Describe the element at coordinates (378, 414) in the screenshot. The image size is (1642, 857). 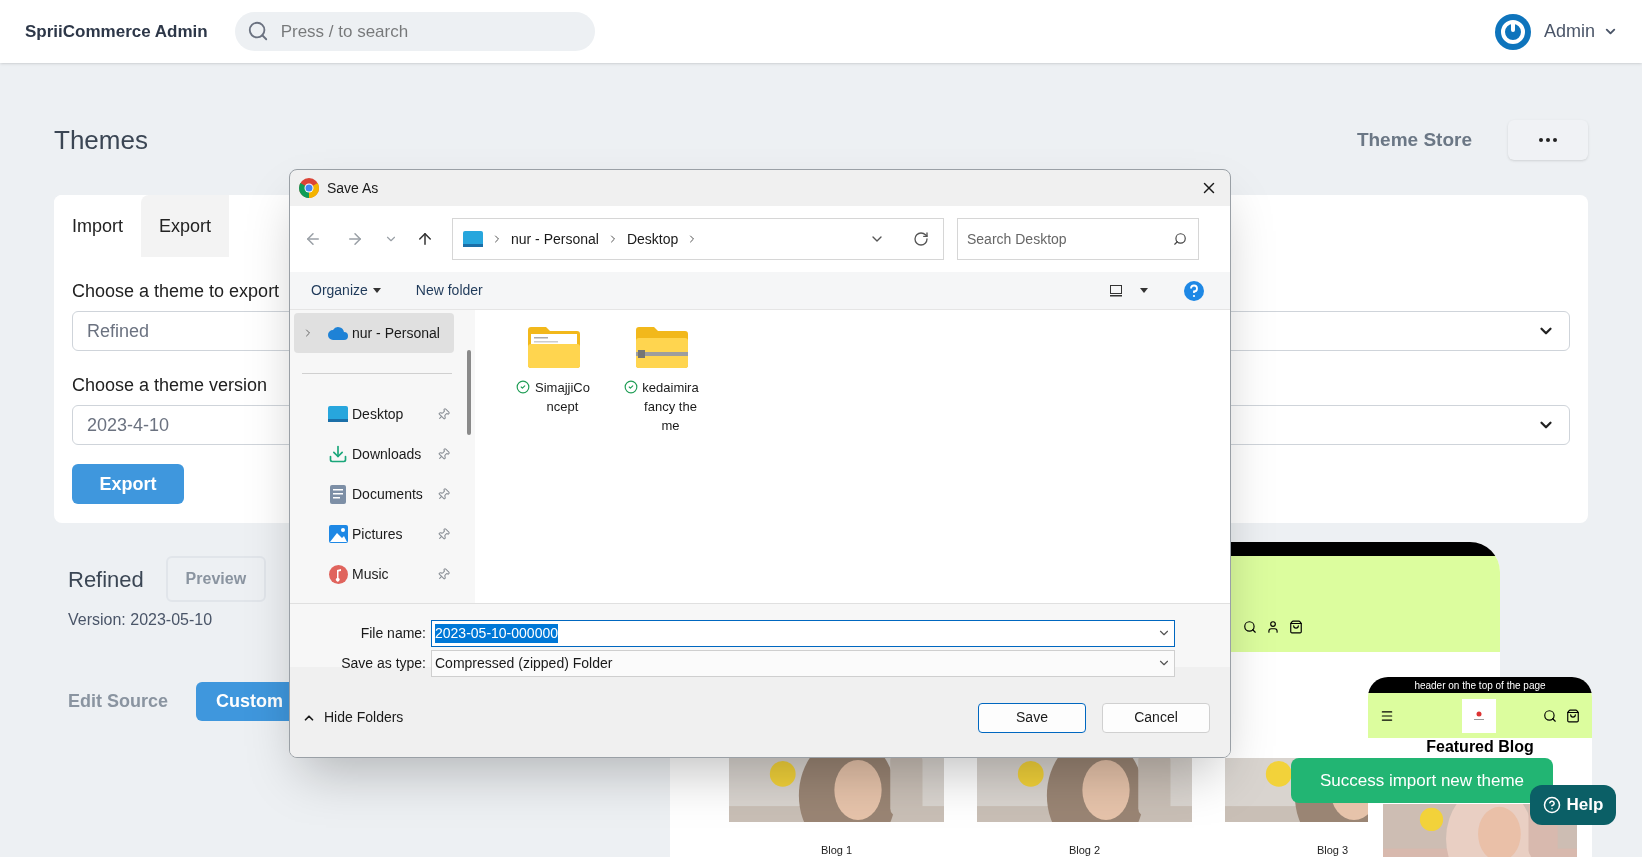
I see `nav-label: Desktop` at that location.